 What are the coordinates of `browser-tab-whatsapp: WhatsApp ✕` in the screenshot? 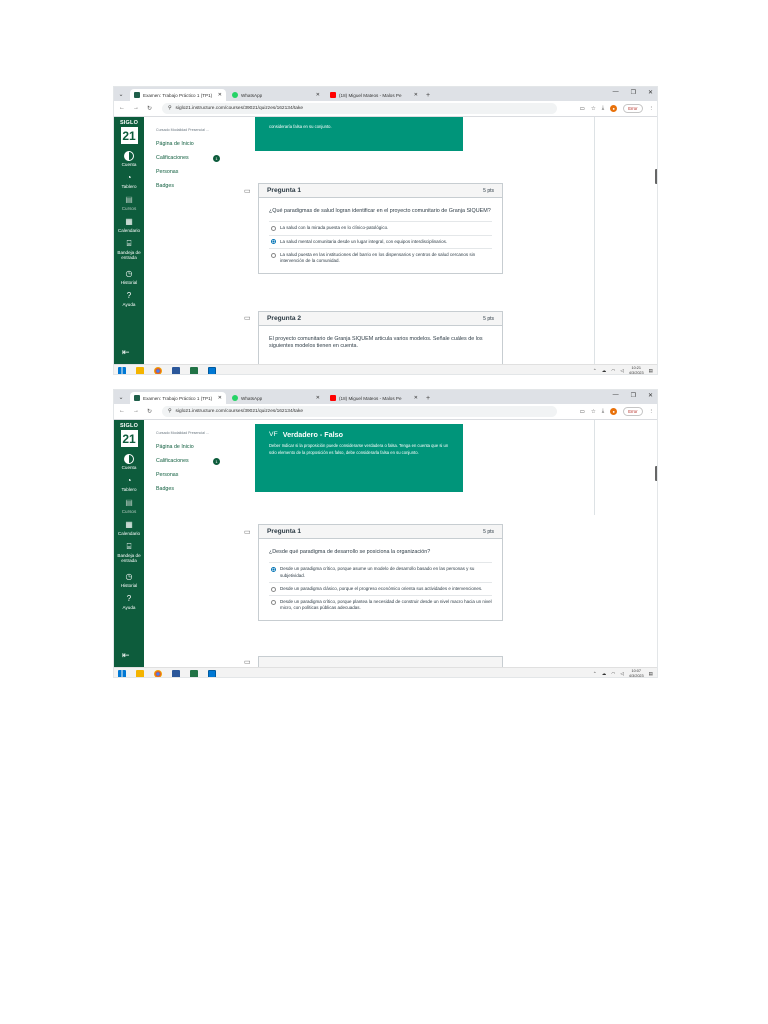 It's located at (276, 398).